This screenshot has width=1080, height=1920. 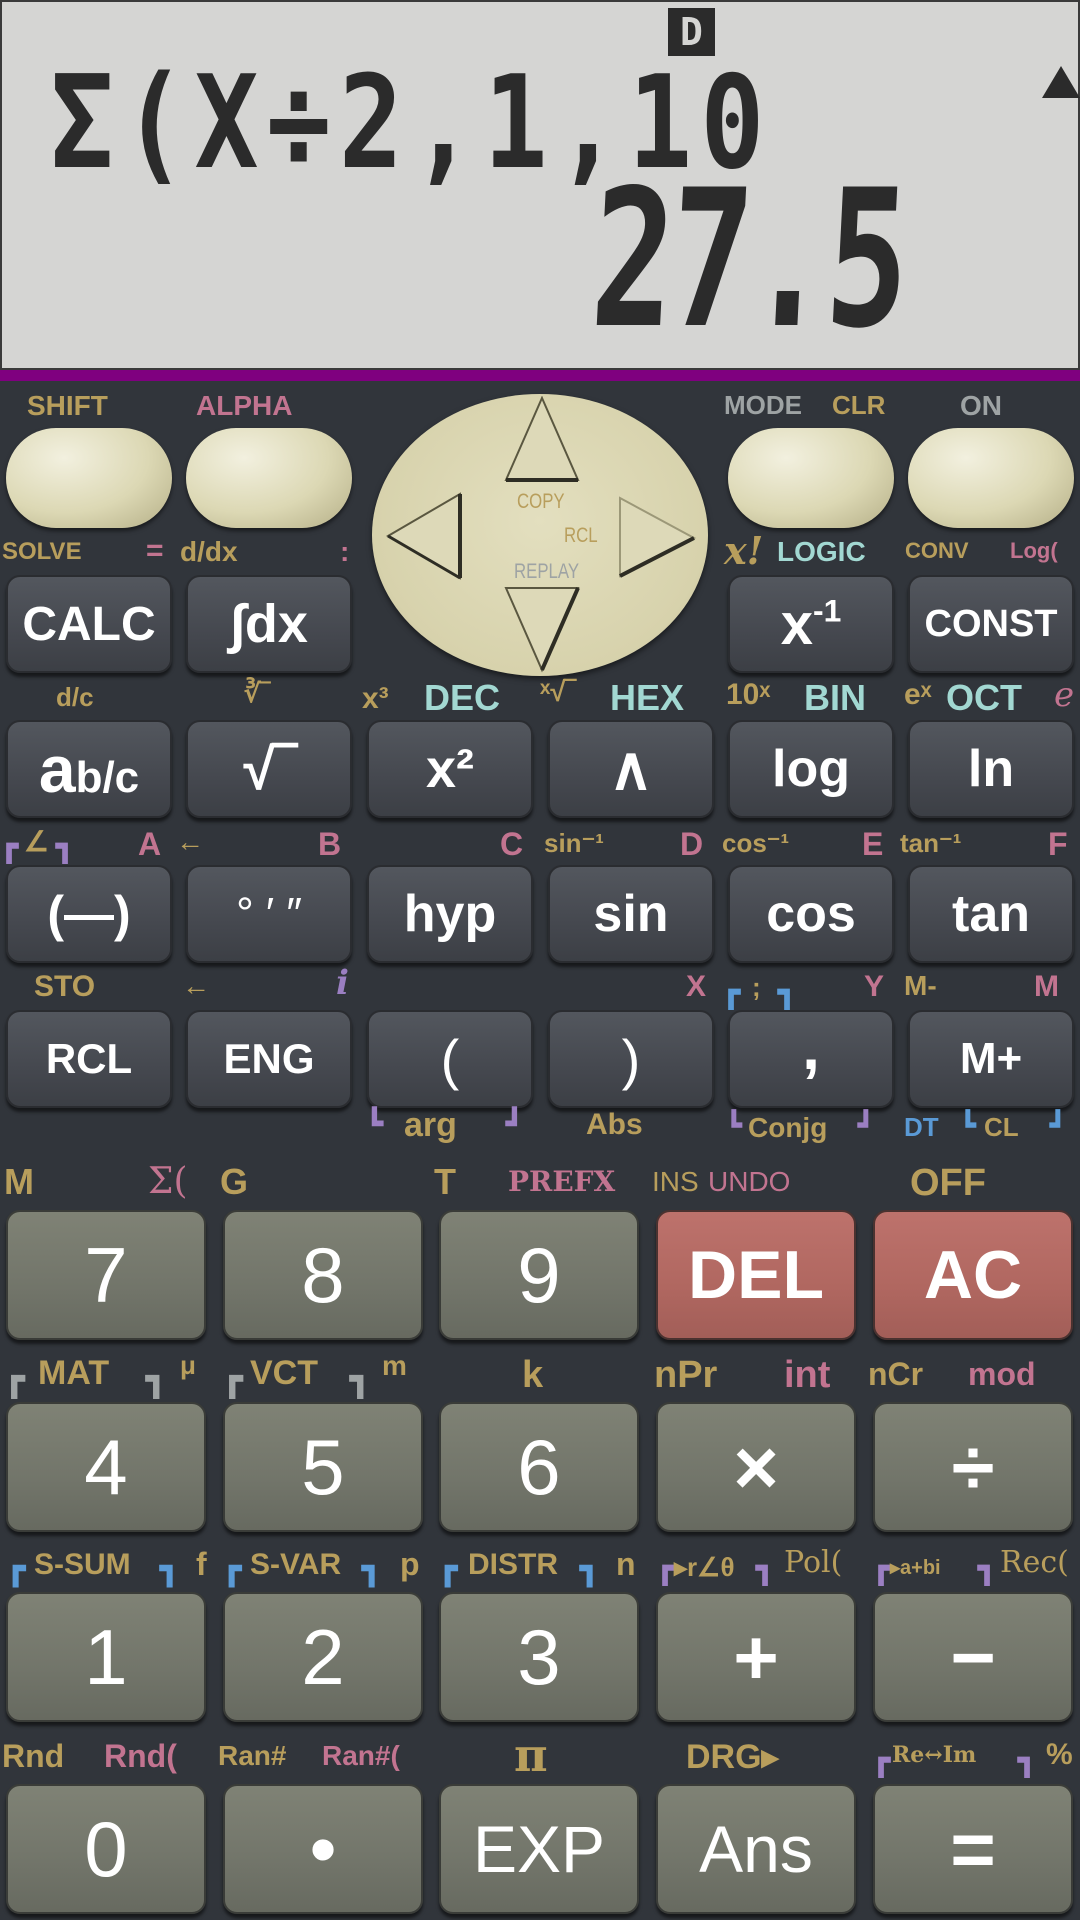 I want to click on int-label: int, so click(x=807, y=1375).